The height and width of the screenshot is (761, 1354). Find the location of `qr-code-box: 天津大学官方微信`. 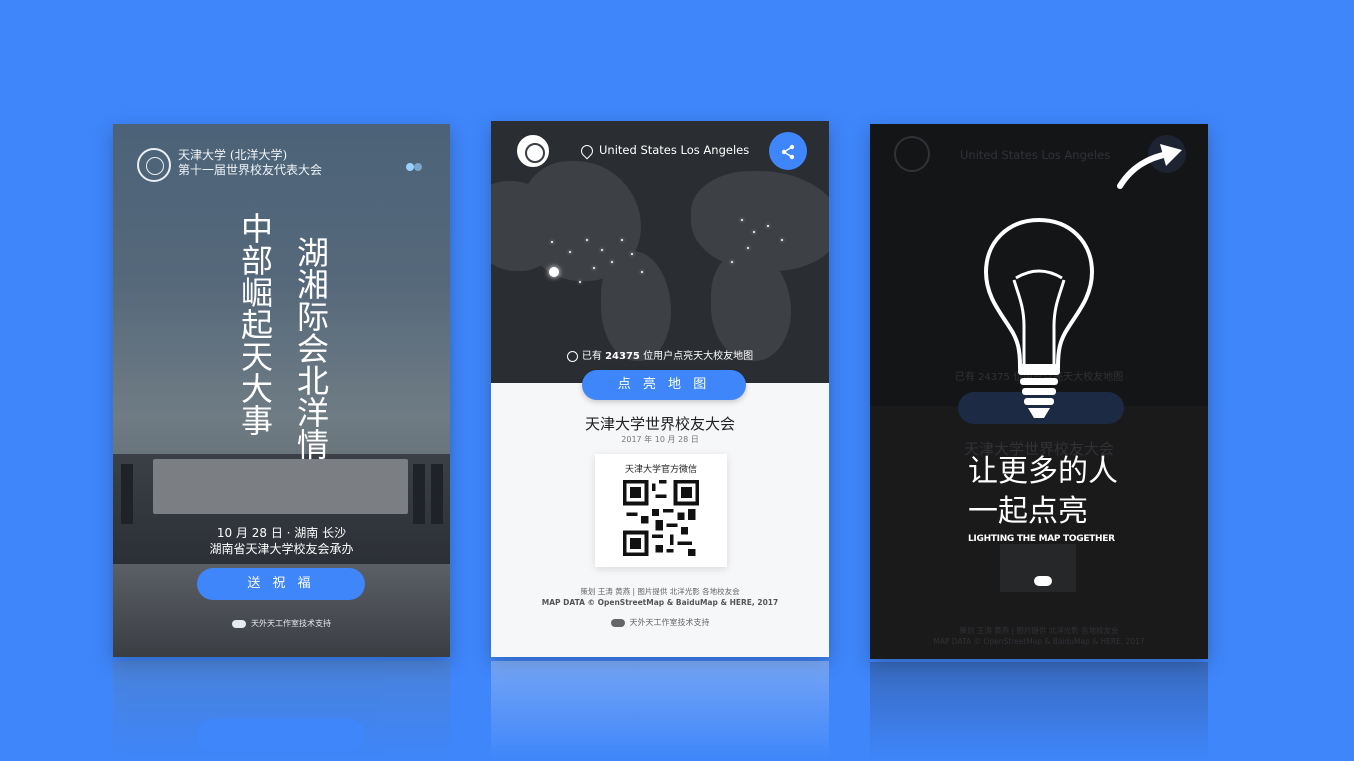

qr-code-box: 天津大学官方微信 is located at coordinates (661, 510).